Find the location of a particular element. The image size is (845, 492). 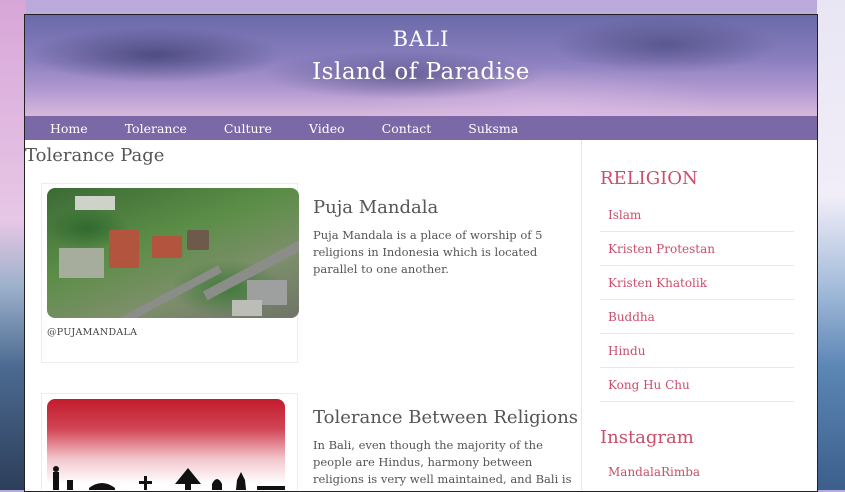

instagram-heading: Instagram is located at coordinates (647, 437).